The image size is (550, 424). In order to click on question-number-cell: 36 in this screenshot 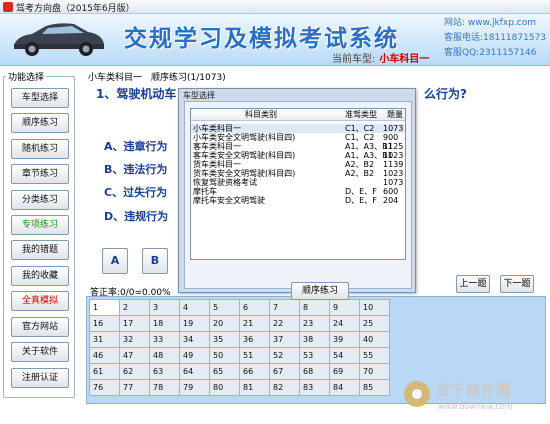, I will do `click(254, 339)`.